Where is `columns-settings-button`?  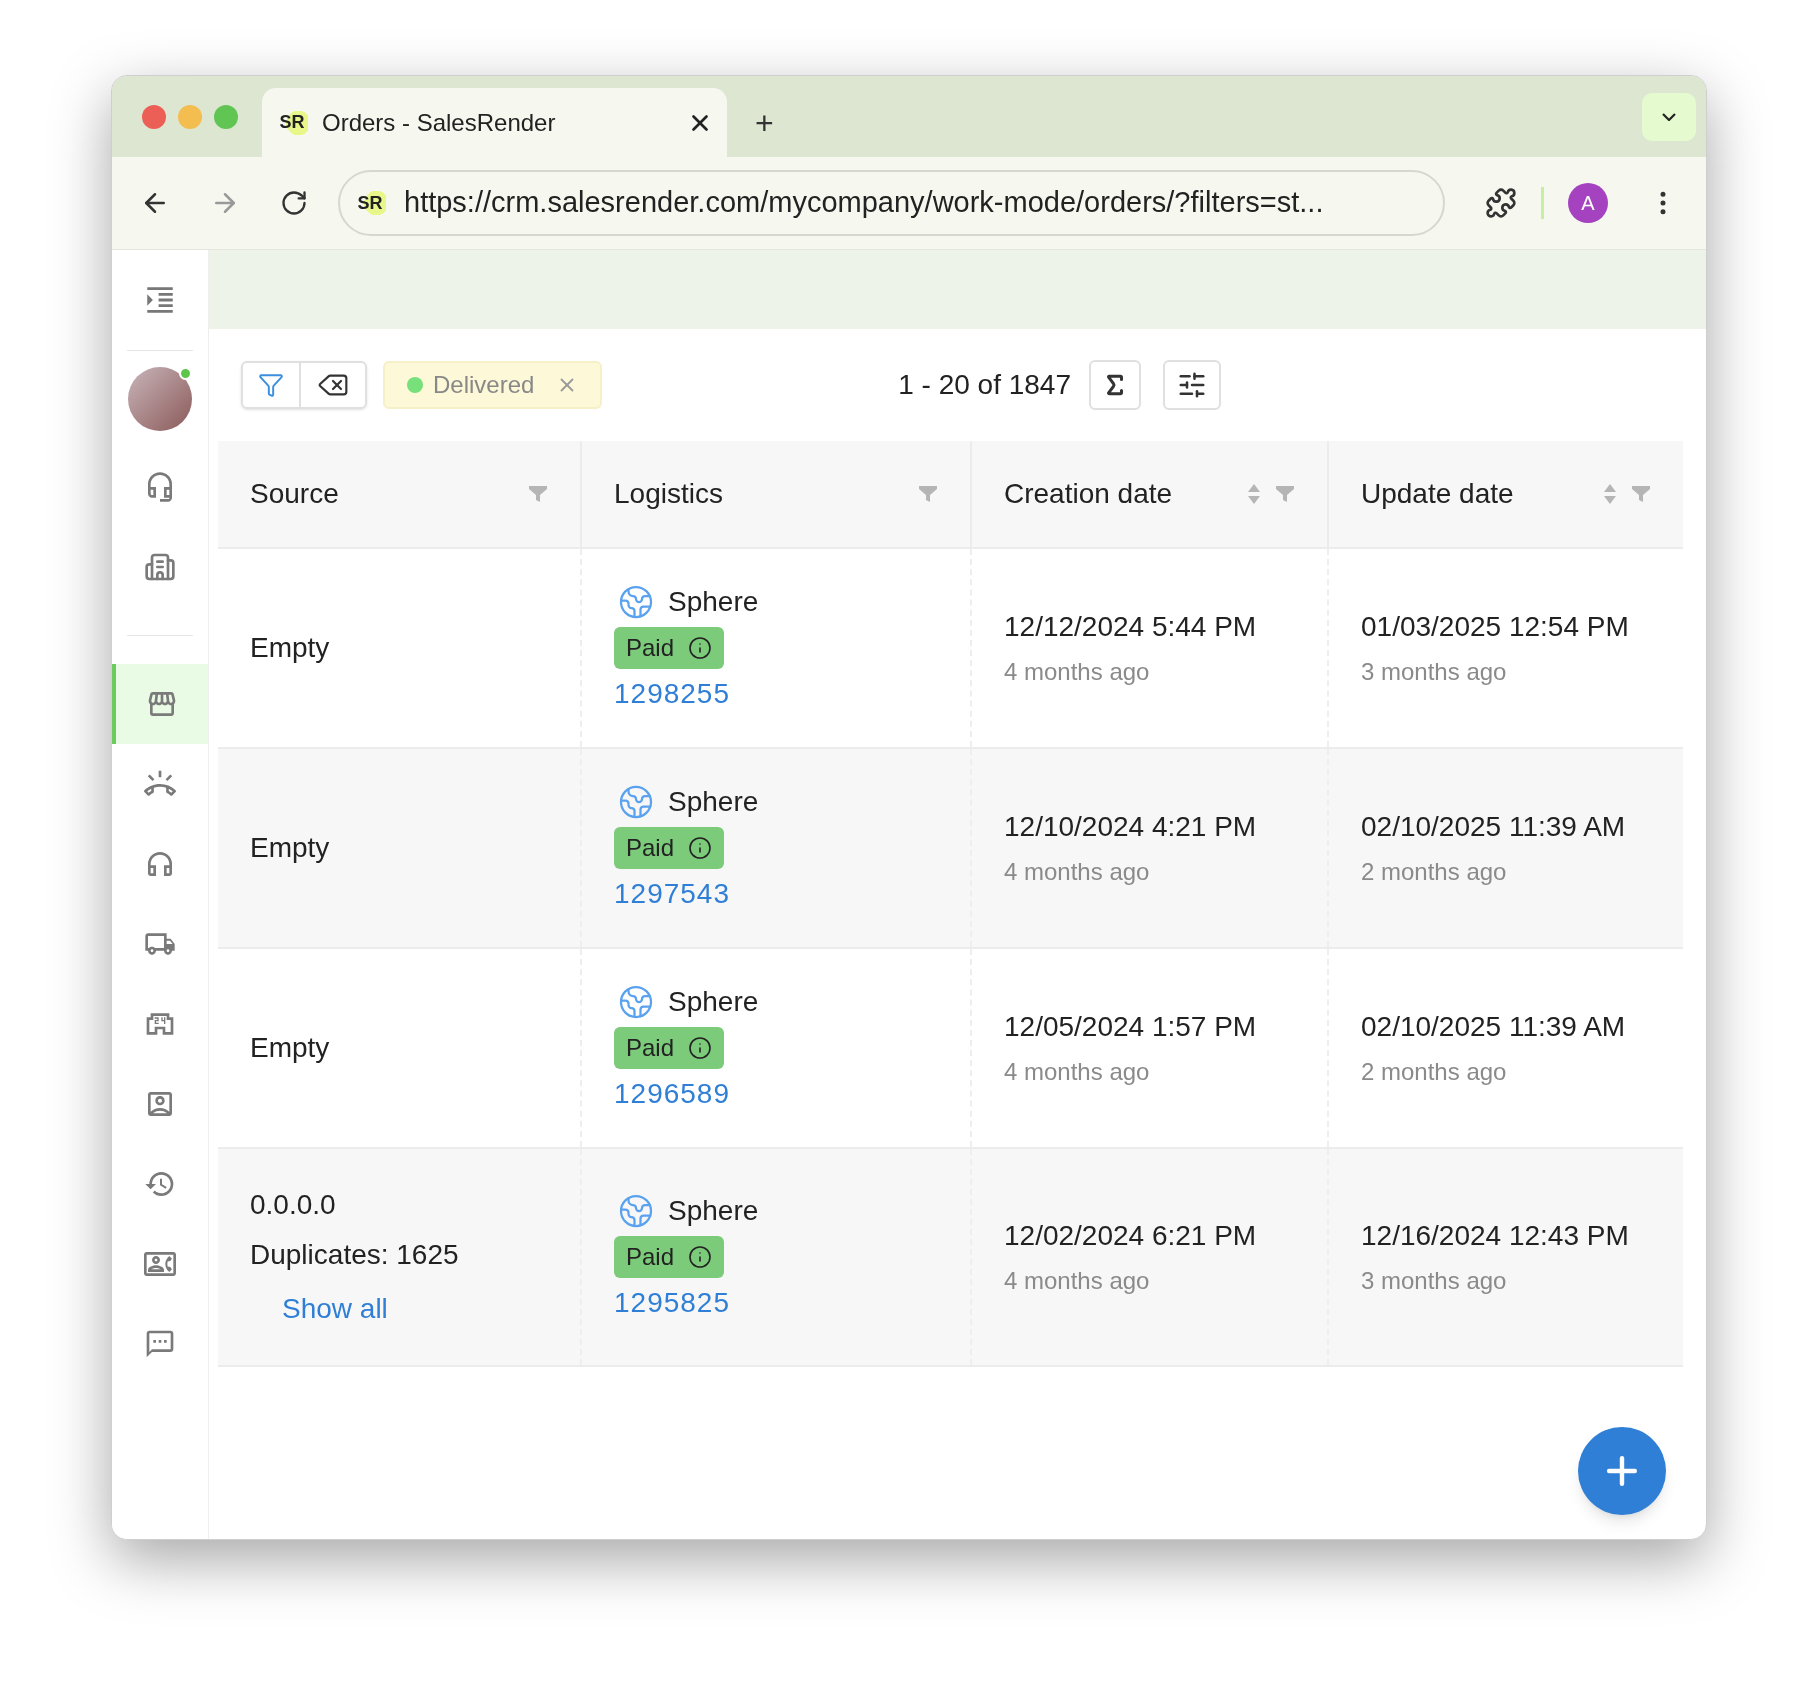 columns-settings-button is located at coordinates (1192, 385).